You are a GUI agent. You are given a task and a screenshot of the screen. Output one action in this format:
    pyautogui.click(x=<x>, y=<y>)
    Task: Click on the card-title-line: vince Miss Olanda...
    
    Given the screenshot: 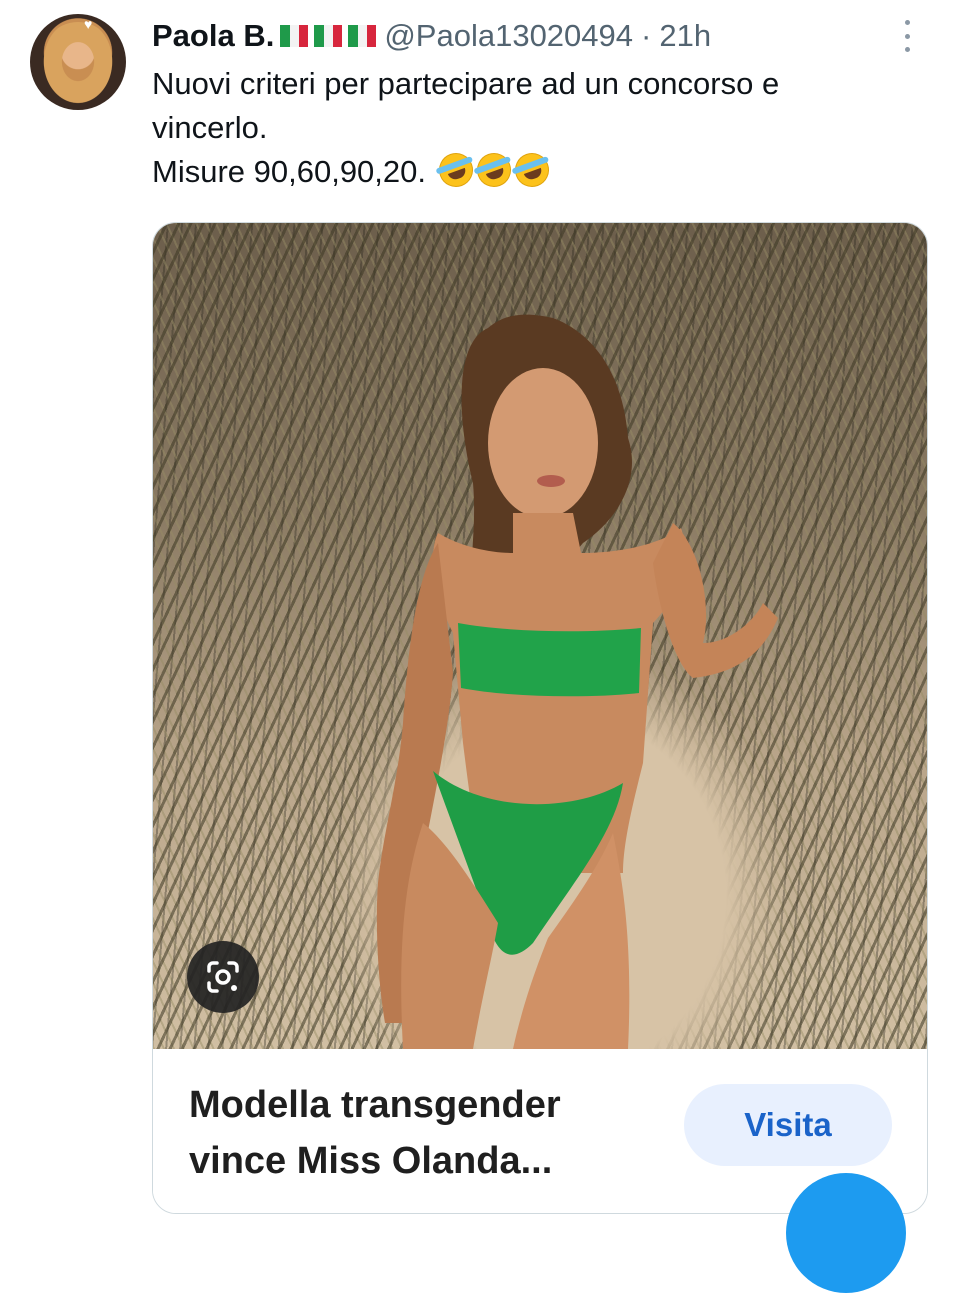 What is the action you would take?
    pyautogui.click(x=371, y=1161)
    